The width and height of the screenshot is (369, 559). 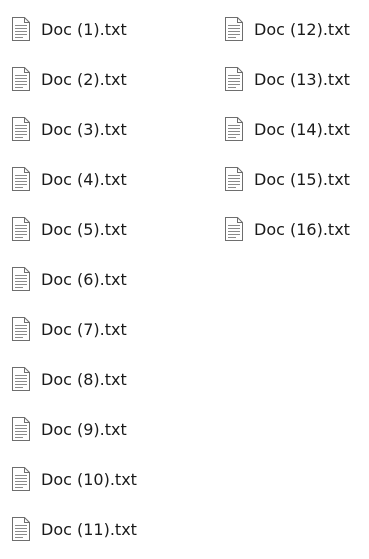 I want to click on file-name: Doc (12).txt, so click(x=302, y=29).